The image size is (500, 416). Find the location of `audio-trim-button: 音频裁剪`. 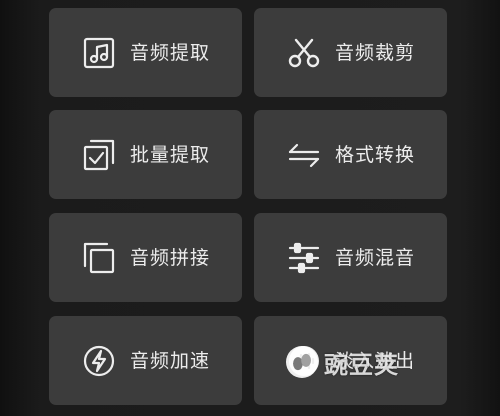

audio-trim-button: 音频裁剪 is located at coordinates (350, 52).